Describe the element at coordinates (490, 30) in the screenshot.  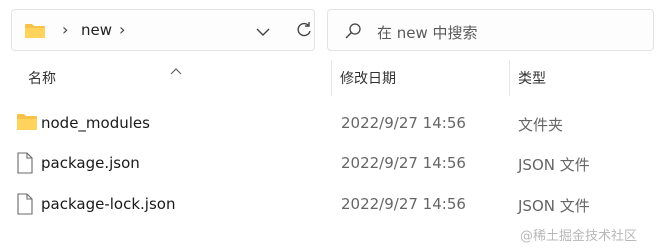
I see `search-box: 在 new 中搜索` at that location.